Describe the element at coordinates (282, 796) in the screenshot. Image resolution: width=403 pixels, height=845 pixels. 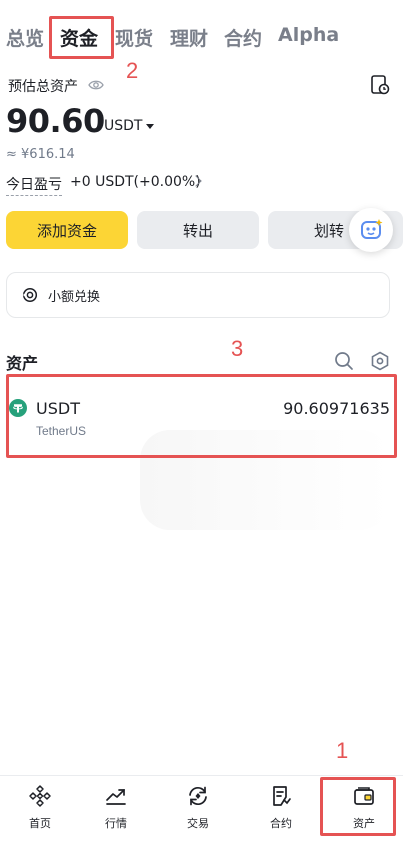
I see `futures-doc-icon` at that location.